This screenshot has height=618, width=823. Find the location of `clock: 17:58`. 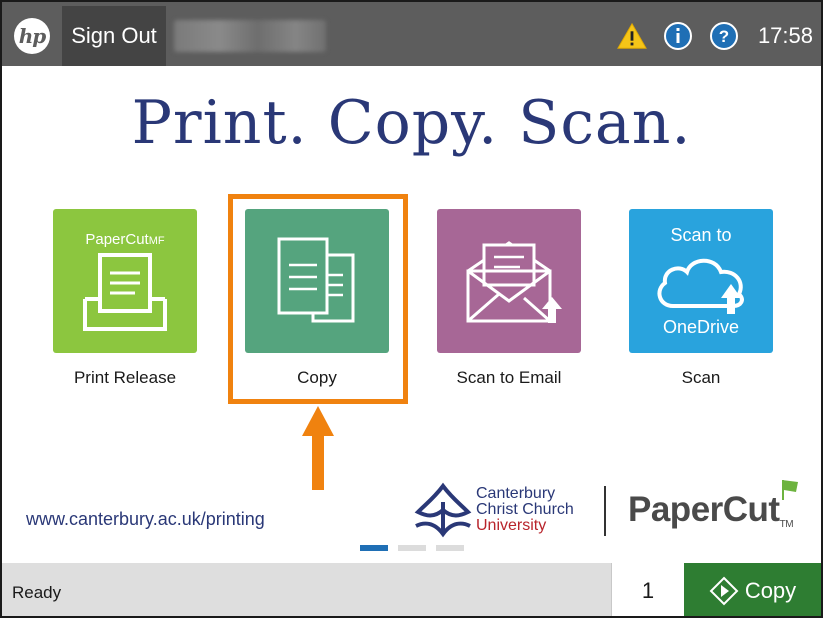

clock: 17:58 is located at coordinates (785, 35).